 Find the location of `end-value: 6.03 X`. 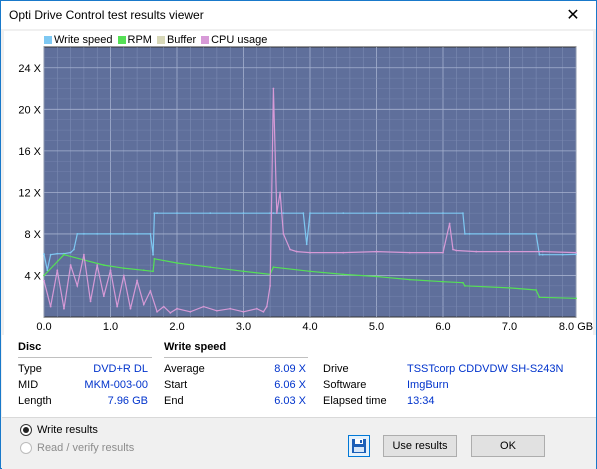

end-value: 6.03 X is located at coordinates (290, 401).